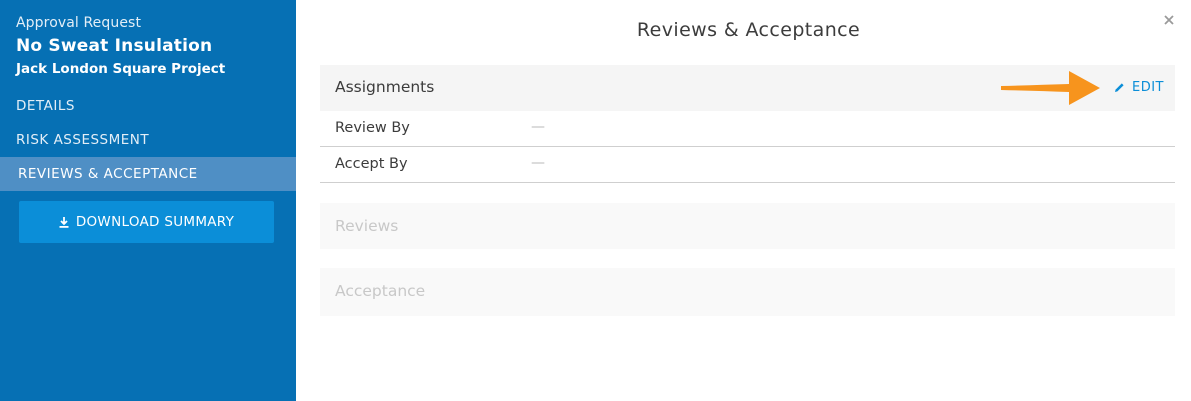  Describe the element at coordinates (114, 46) in the screenshot. I see `request-title: No Sweat Insulation` at that location.